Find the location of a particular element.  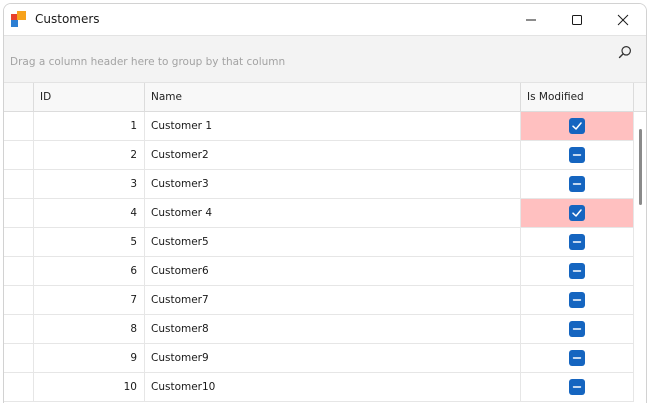

table-row: 2 Customer2 is located at coordinates (319, 155).